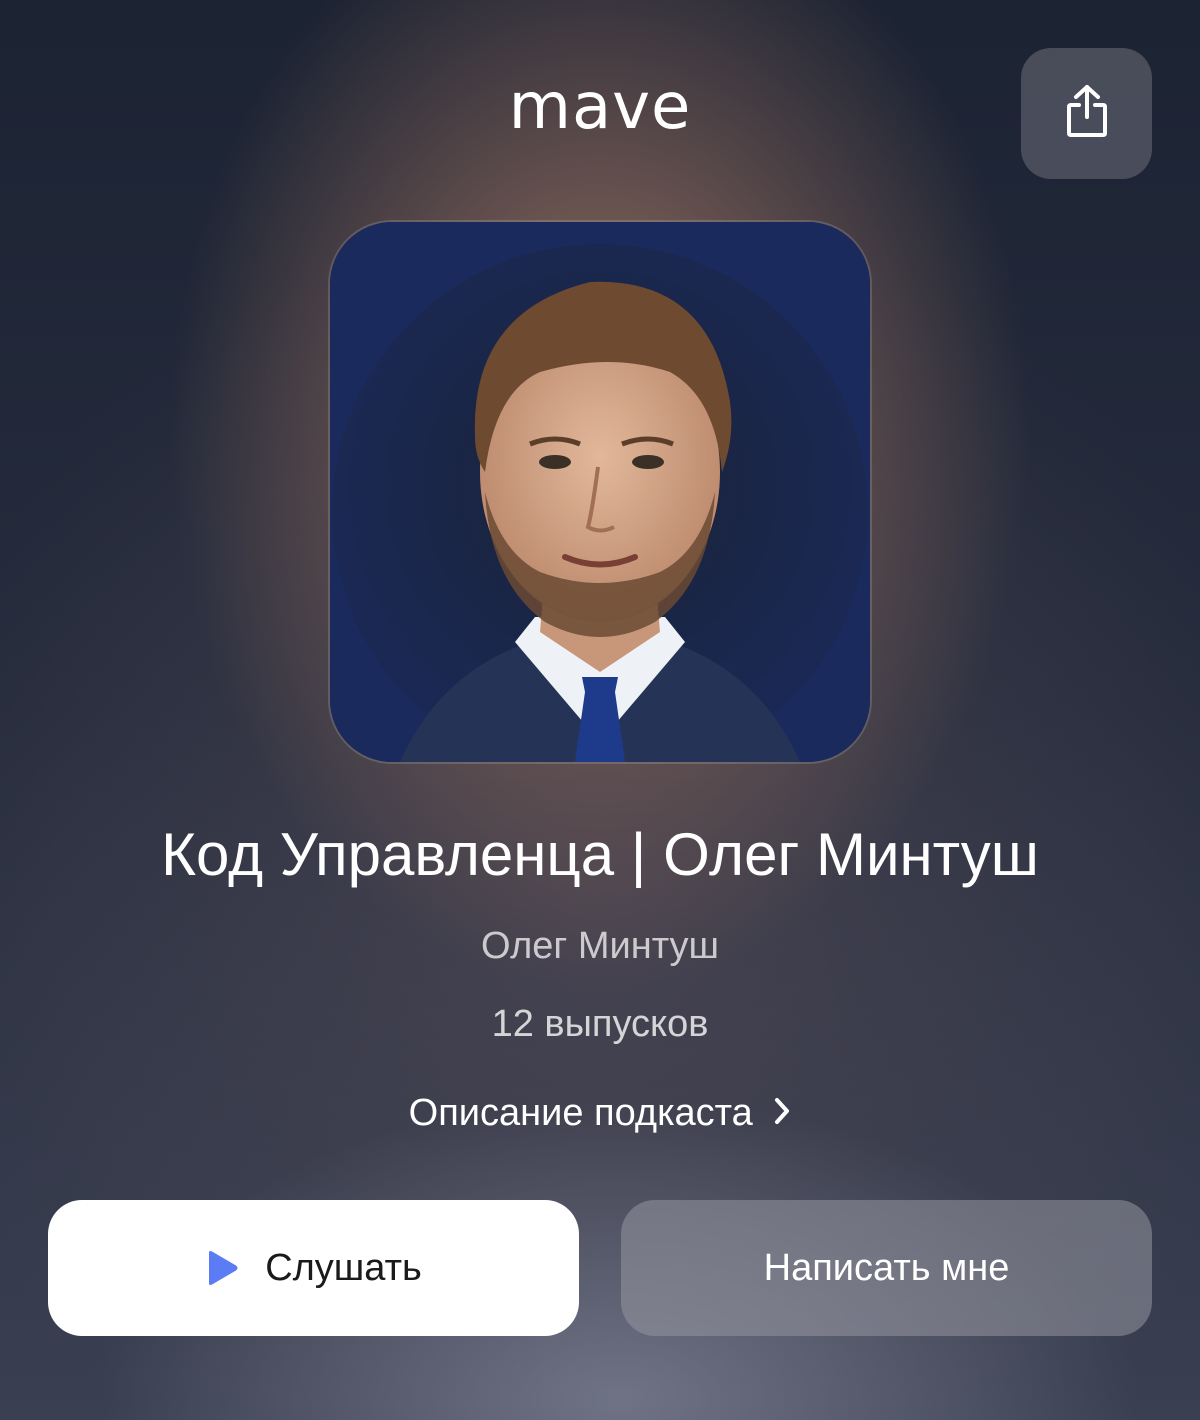 The width and height of the screenshot is (1200, 1420). I want to click on share-icon, so click(1087, 113).